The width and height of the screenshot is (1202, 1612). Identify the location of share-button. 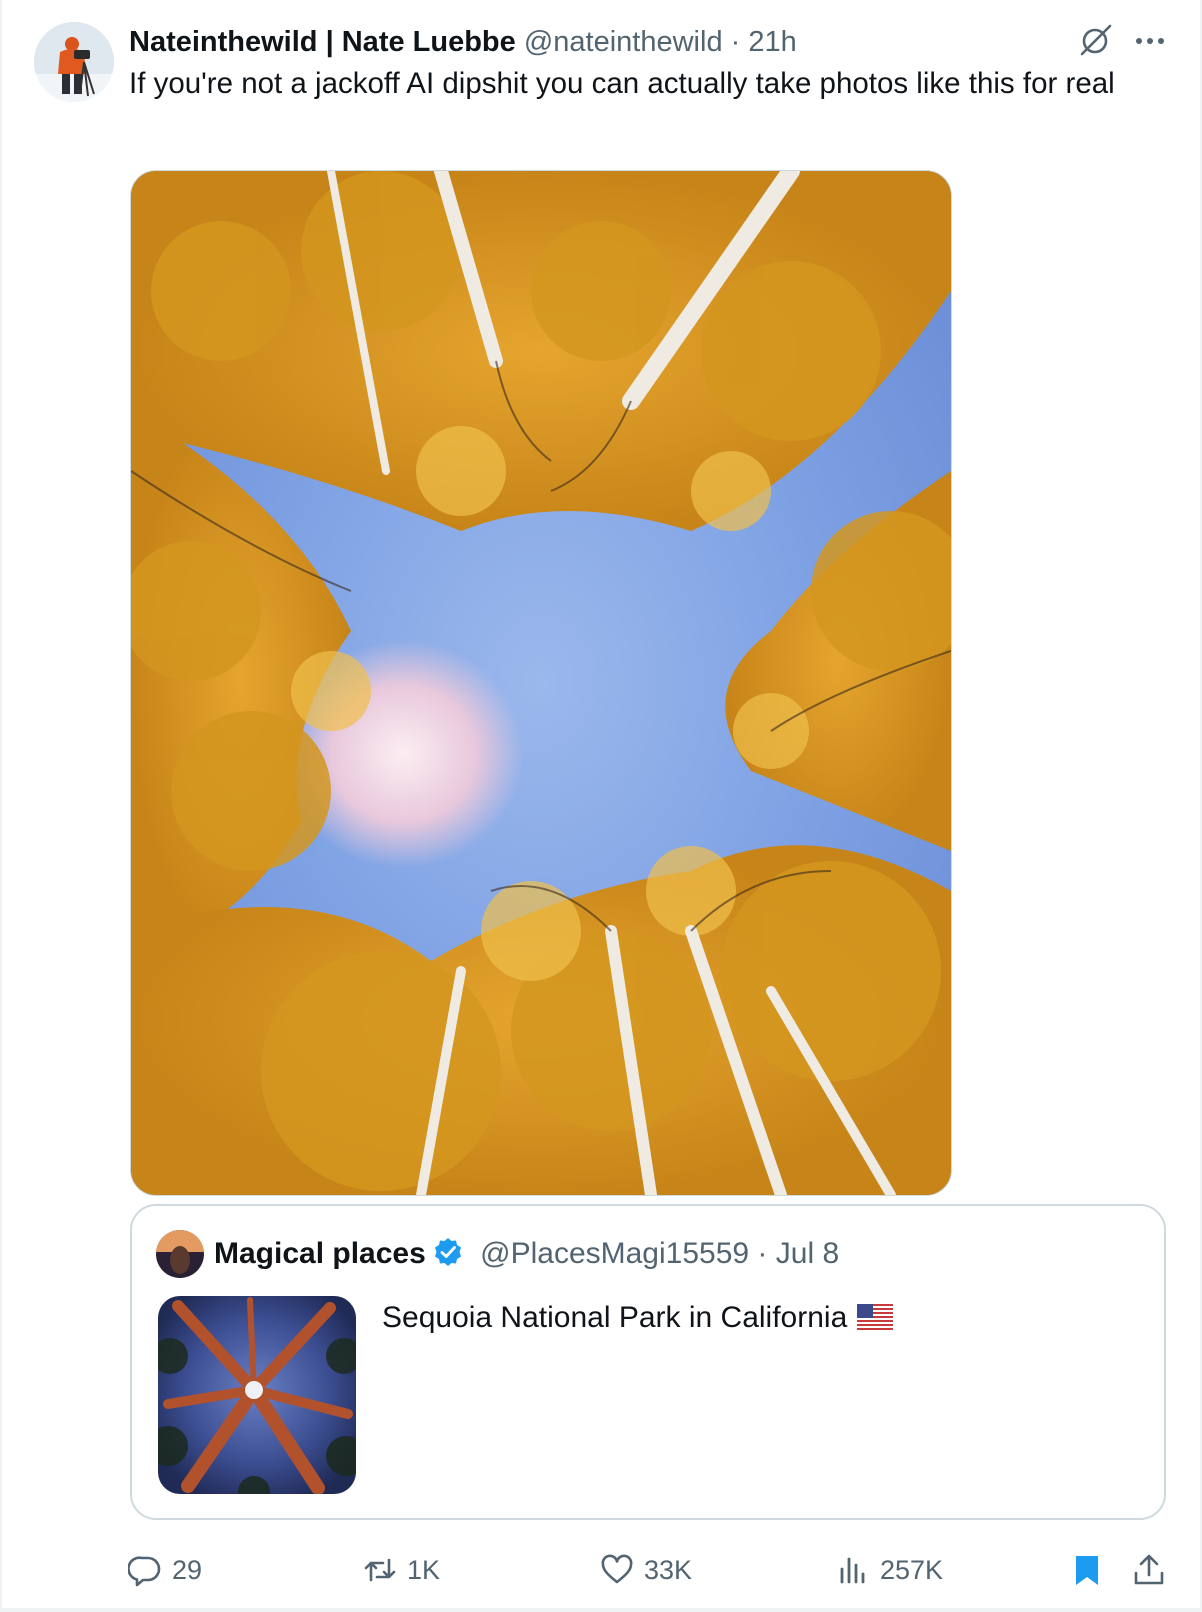
(1154, 1570).